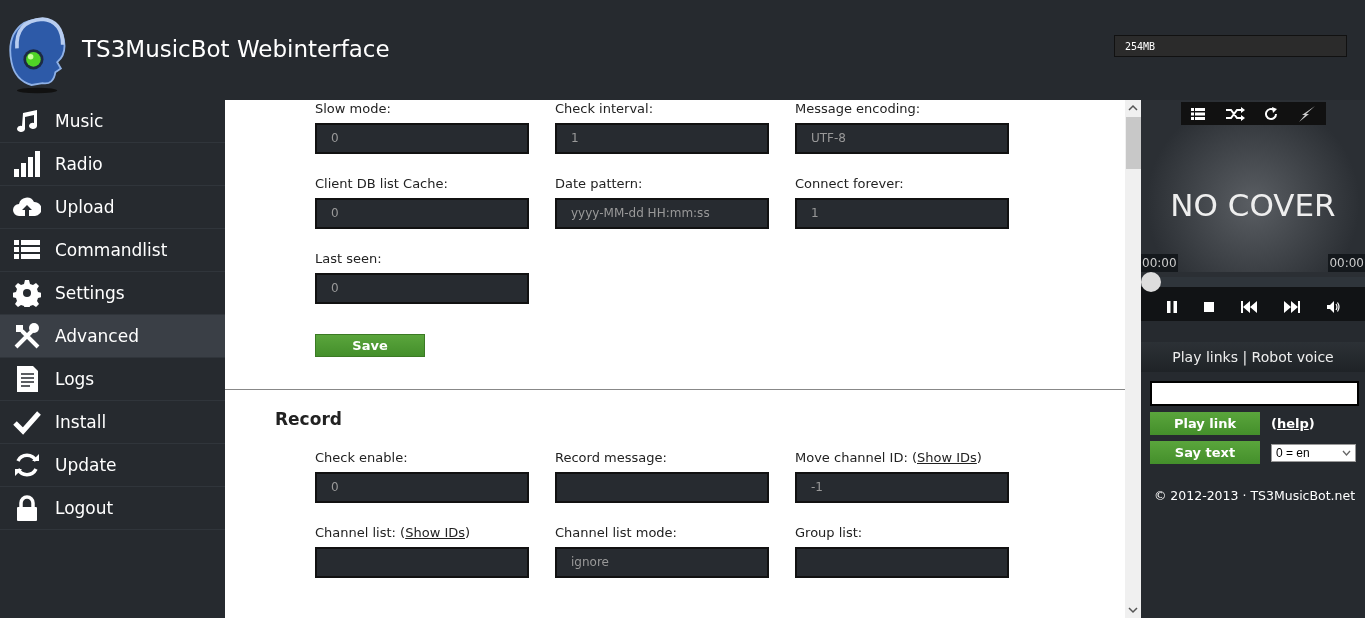 The image size is (1365, 618). What do you see at coordinates (1133, 143) in the screenshot?
I see `scrollbar-thumb` at bounding box center [1133, 143].